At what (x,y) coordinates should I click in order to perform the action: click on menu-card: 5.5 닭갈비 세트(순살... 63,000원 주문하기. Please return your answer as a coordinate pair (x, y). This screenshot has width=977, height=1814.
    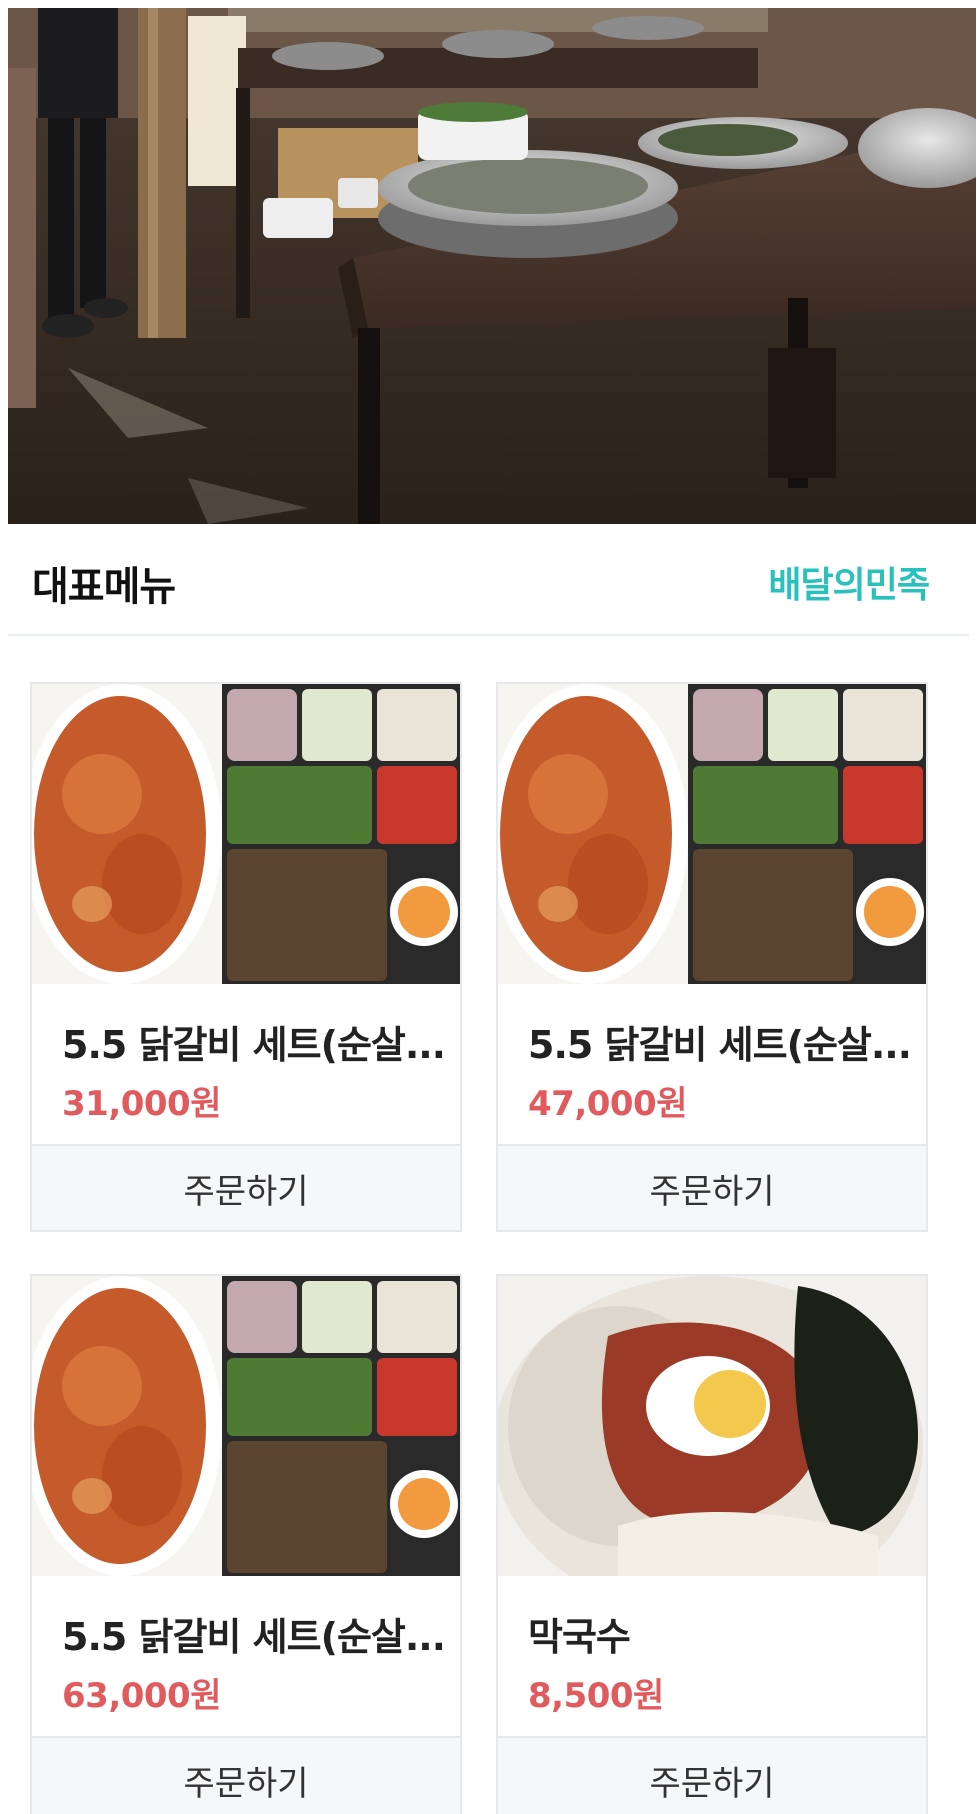
    Looking at the image, I should click on (246, 1544).